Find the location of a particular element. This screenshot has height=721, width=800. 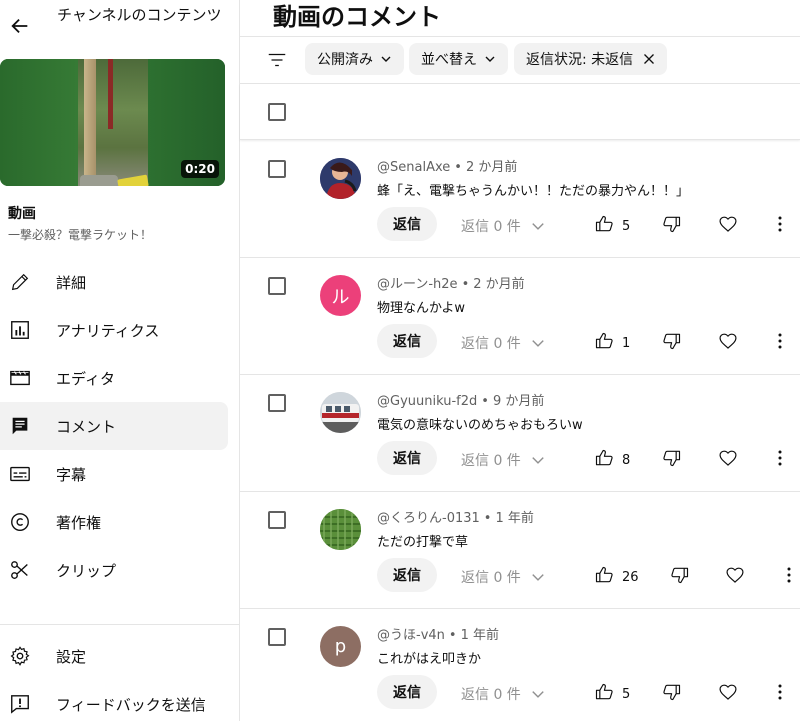

chevron-down-icon is located at coordinates (490, 59).